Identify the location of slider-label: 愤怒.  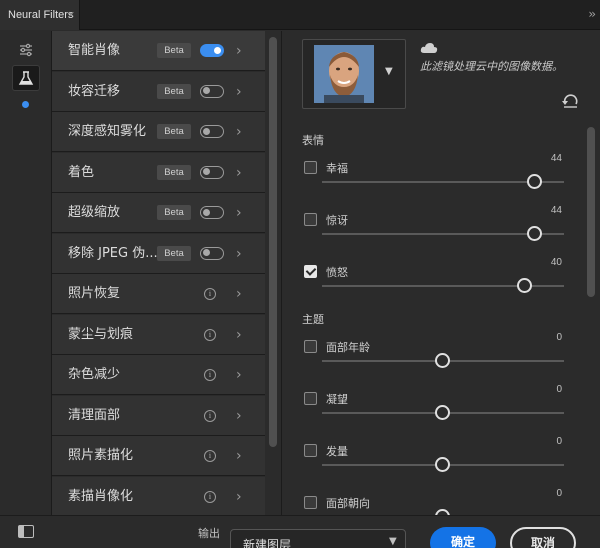
(337, 272).